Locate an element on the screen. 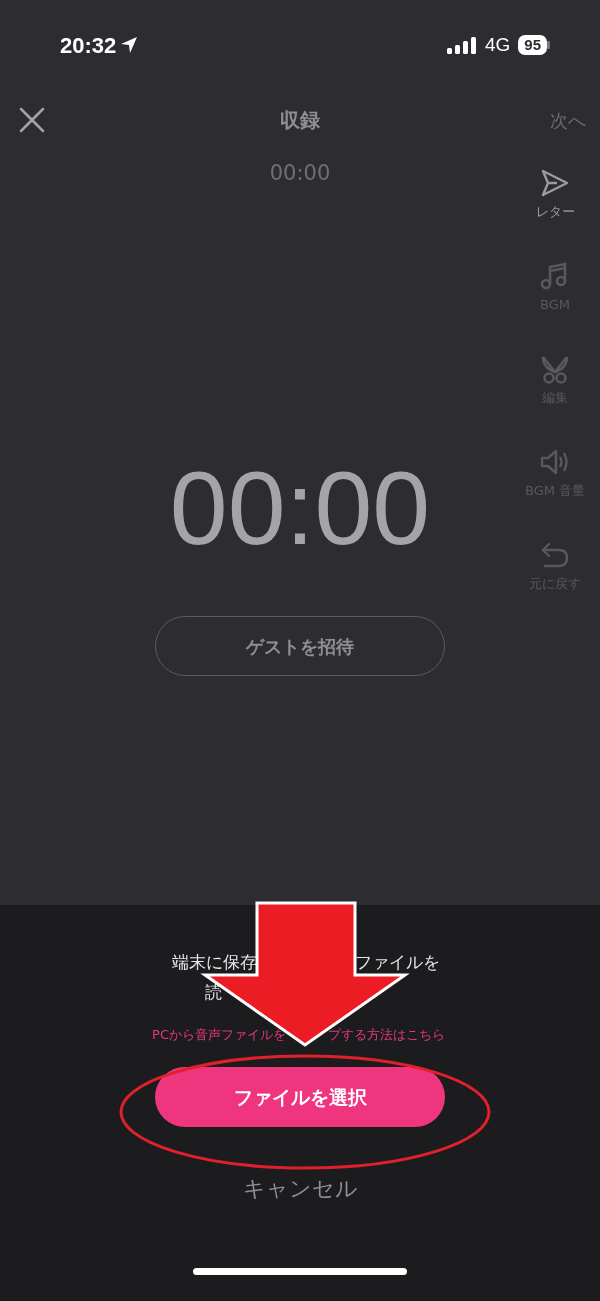 This screenshot has height=1301, width=600. message-text: 読 is located at coordinates (213, 992).